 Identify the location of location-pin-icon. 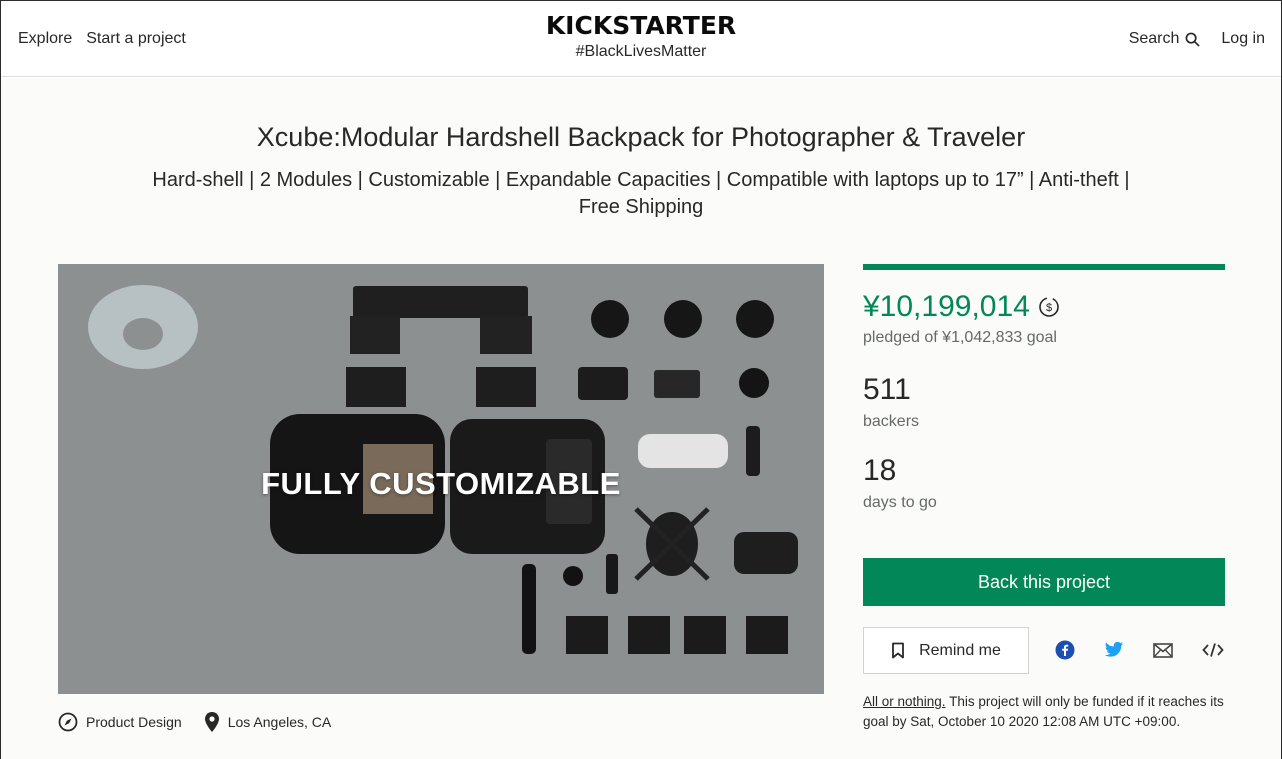
(211, 722).